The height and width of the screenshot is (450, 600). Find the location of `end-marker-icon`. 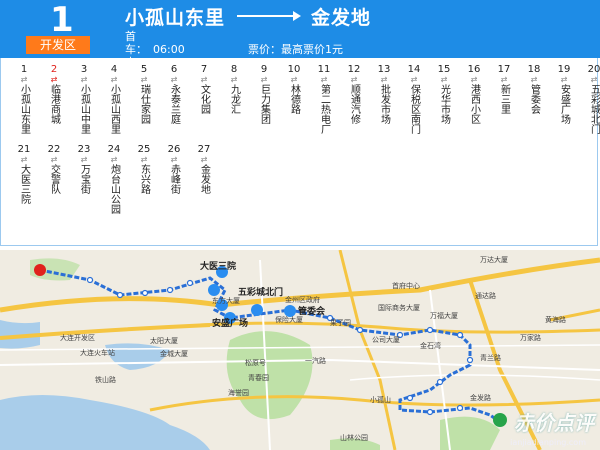

end-marker-icon is located at coordinates (500, 420).